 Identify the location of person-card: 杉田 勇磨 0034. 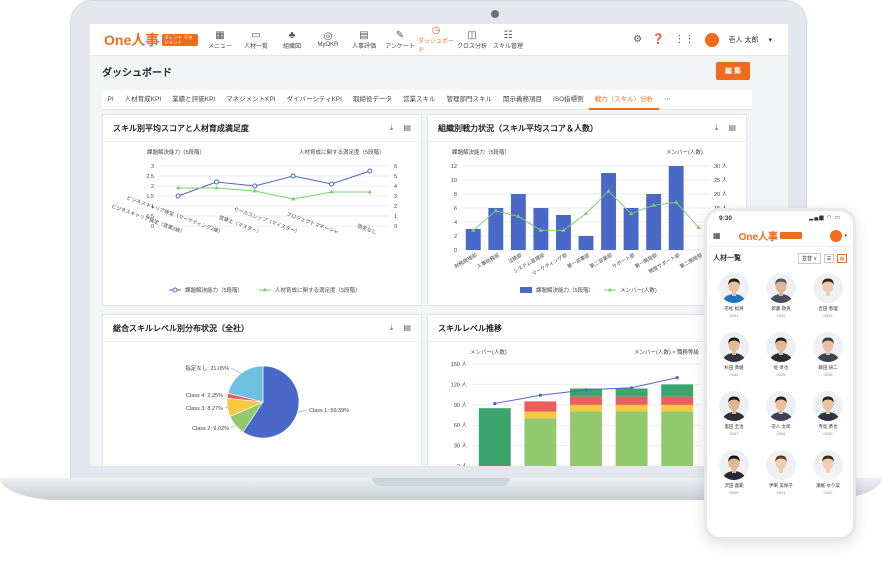
(734, 354).